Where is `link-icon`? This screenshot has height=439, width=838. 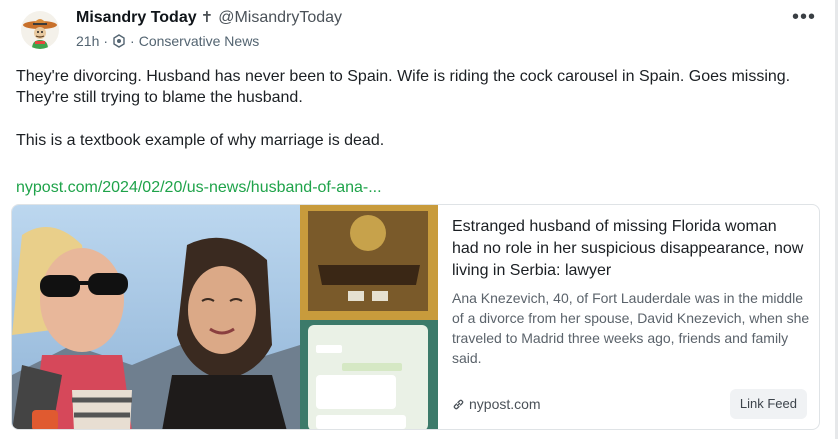
link-icon is located at coordinates (458, 406).